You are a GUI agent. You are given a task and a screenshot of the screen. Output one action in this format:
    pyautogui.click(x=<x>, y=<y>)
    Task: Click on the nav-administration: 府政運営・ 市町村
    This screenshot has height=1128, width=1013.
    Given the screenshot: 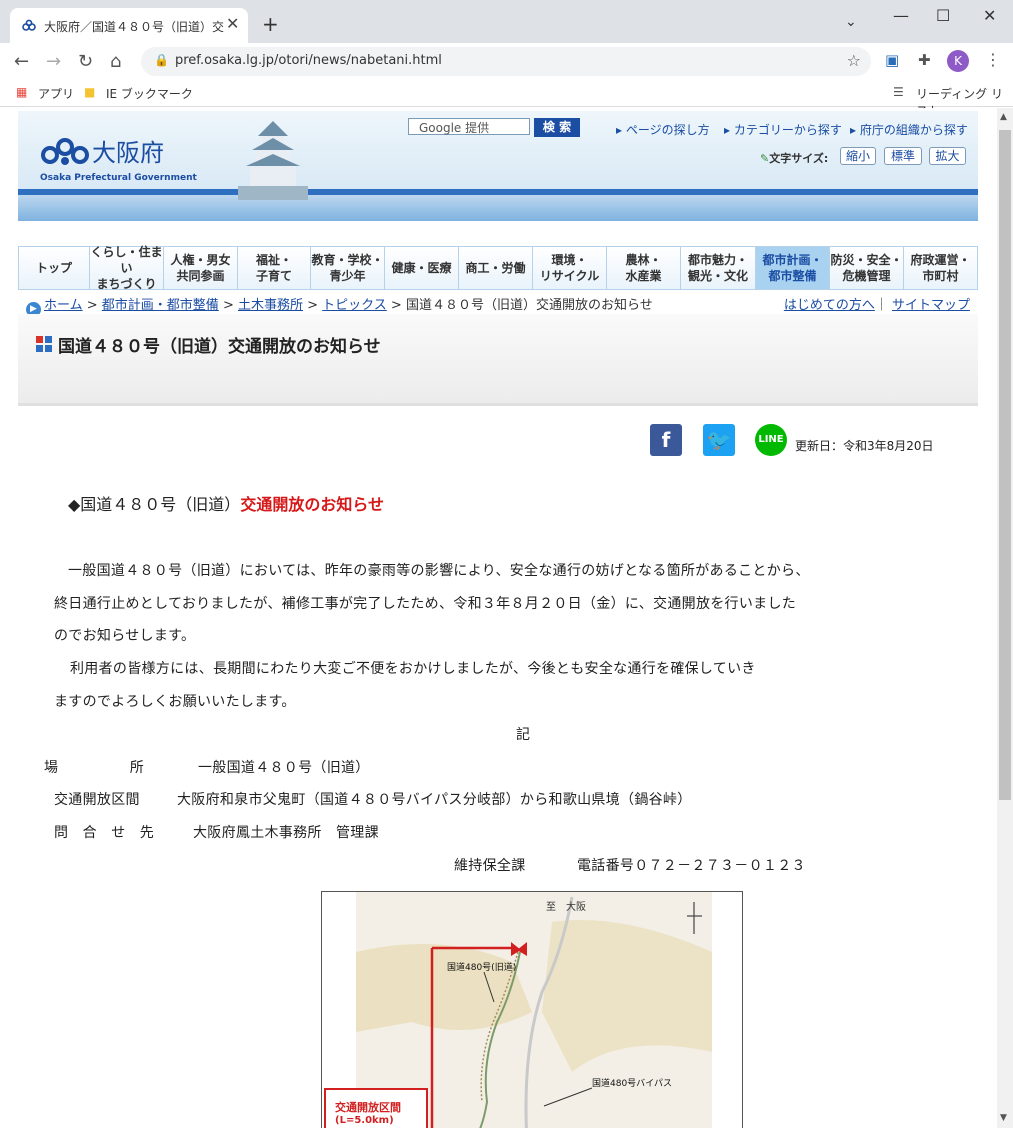 What is the action you would take?
    pyautogui.click(x=940, y=268)
    